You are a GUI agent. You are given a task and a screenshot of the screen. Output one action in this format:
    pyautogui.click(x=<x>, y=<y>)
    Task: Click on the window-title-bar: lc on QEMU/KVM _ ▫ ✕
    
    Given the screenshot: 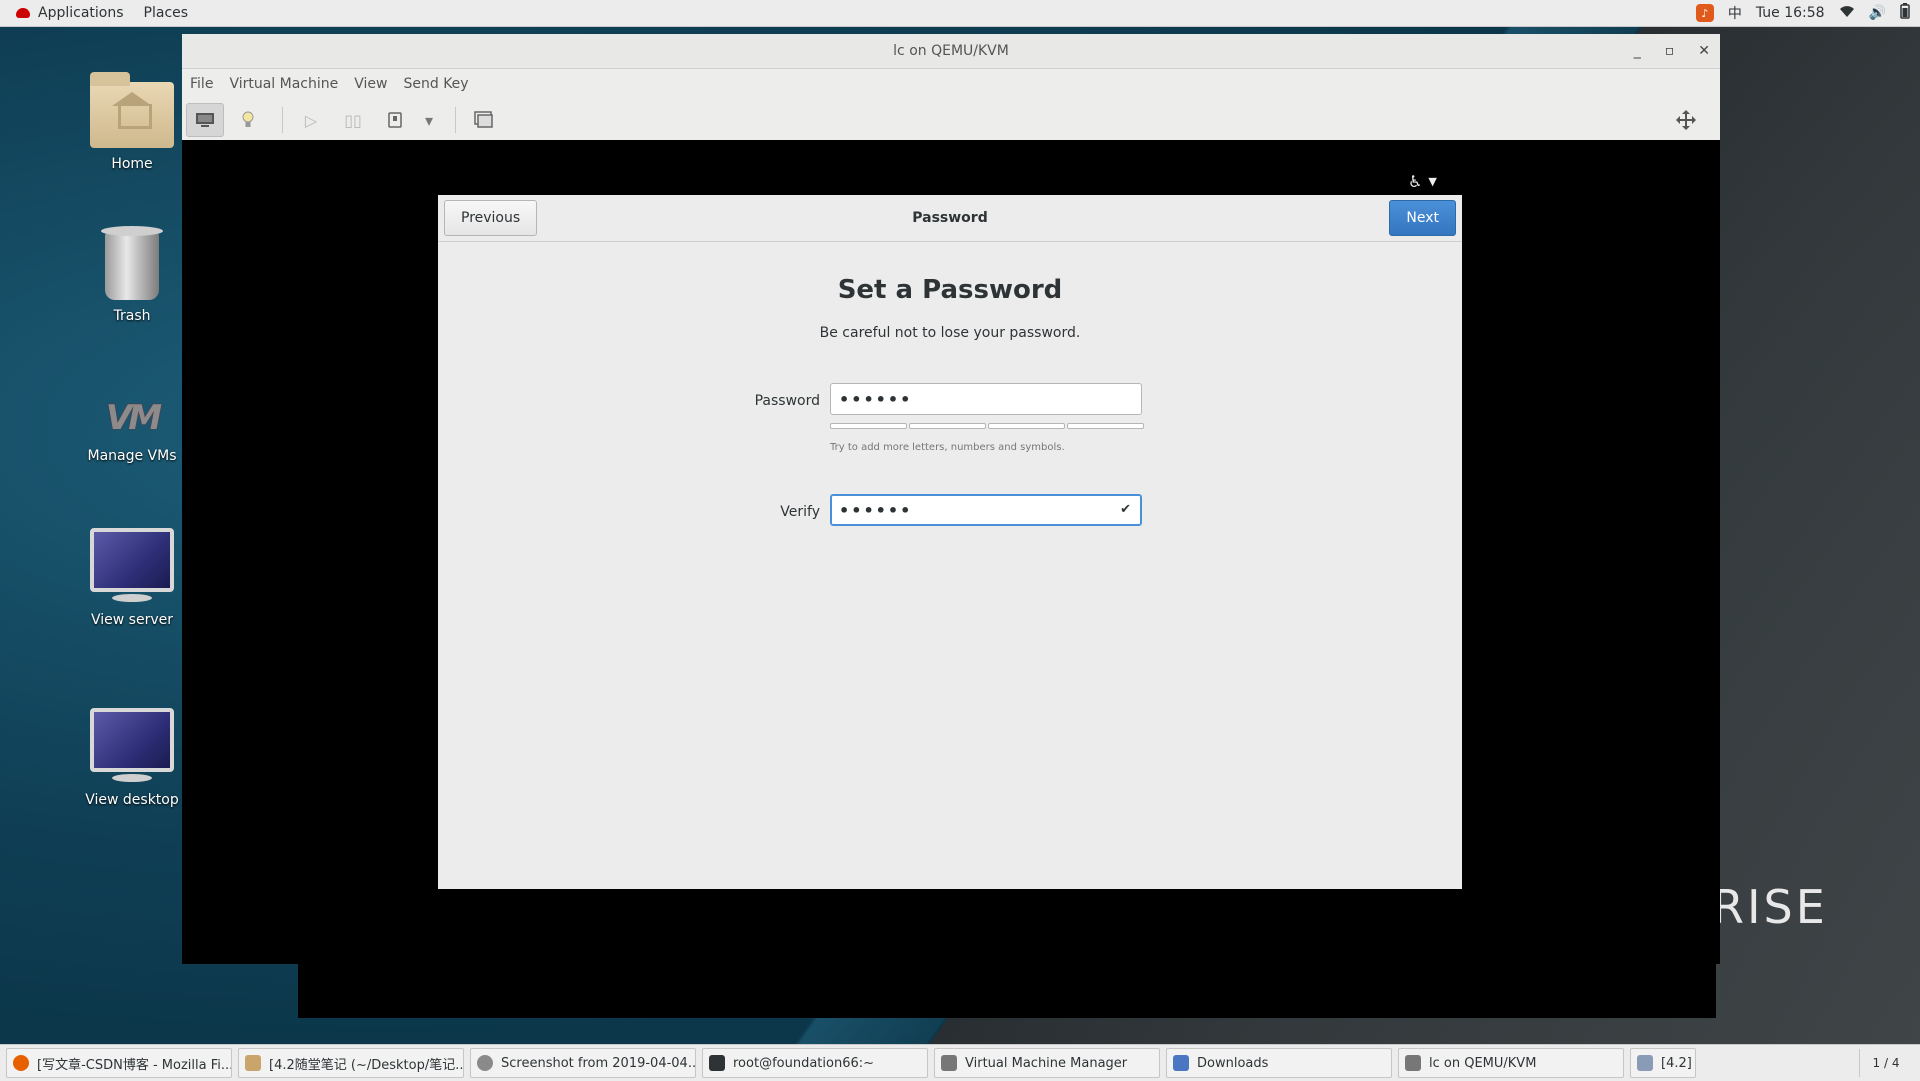 What is the action you would take?
    pyautogui.click(x=951, y=51)
    